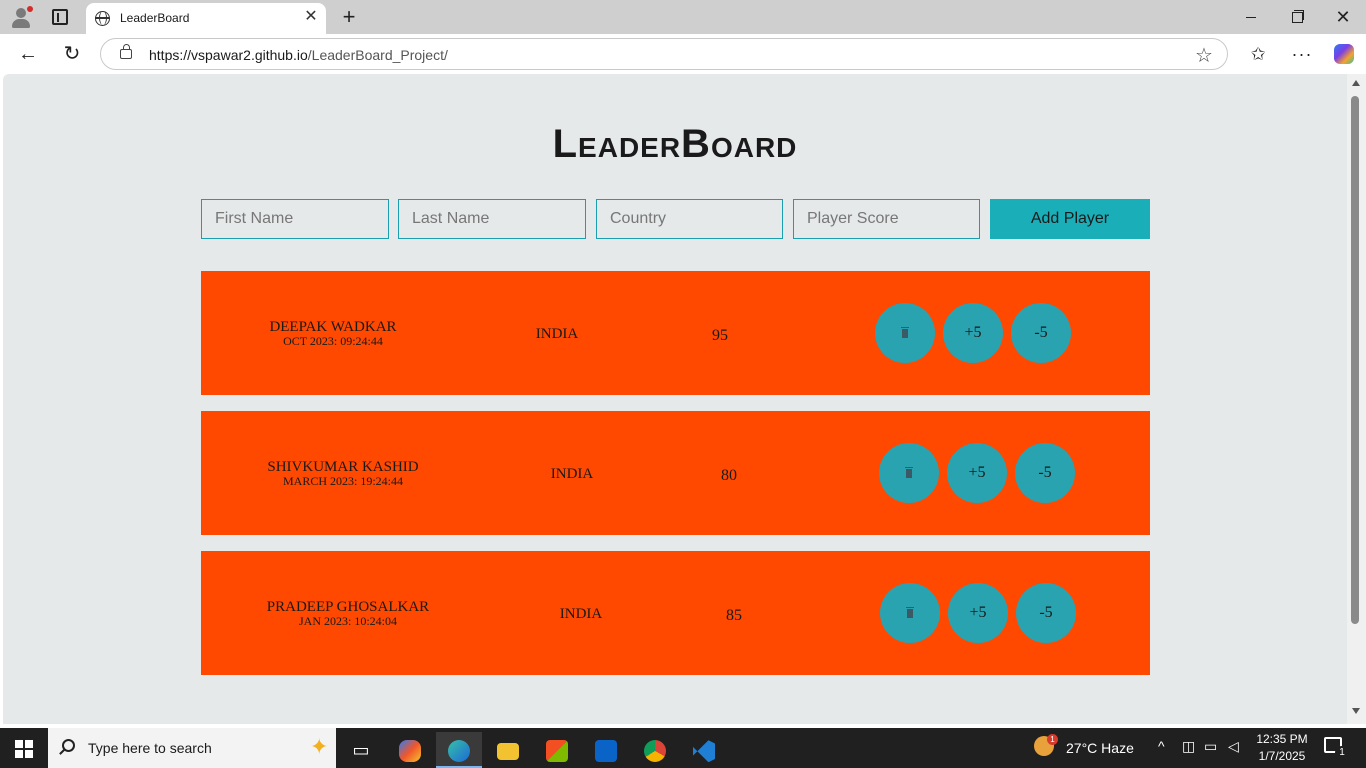 The image size is (1366, 768). Describe the element at coordinates (295, 219) in the screenshot. I see `first-name-input` at that location.